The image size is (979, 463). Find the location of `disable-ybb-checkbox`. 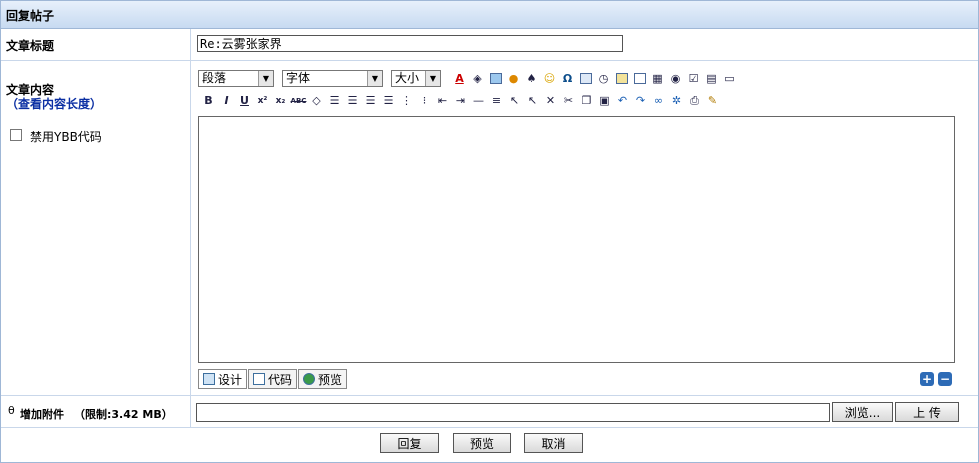

disable-ybb-checkbox is located at coordinates (16, 135).